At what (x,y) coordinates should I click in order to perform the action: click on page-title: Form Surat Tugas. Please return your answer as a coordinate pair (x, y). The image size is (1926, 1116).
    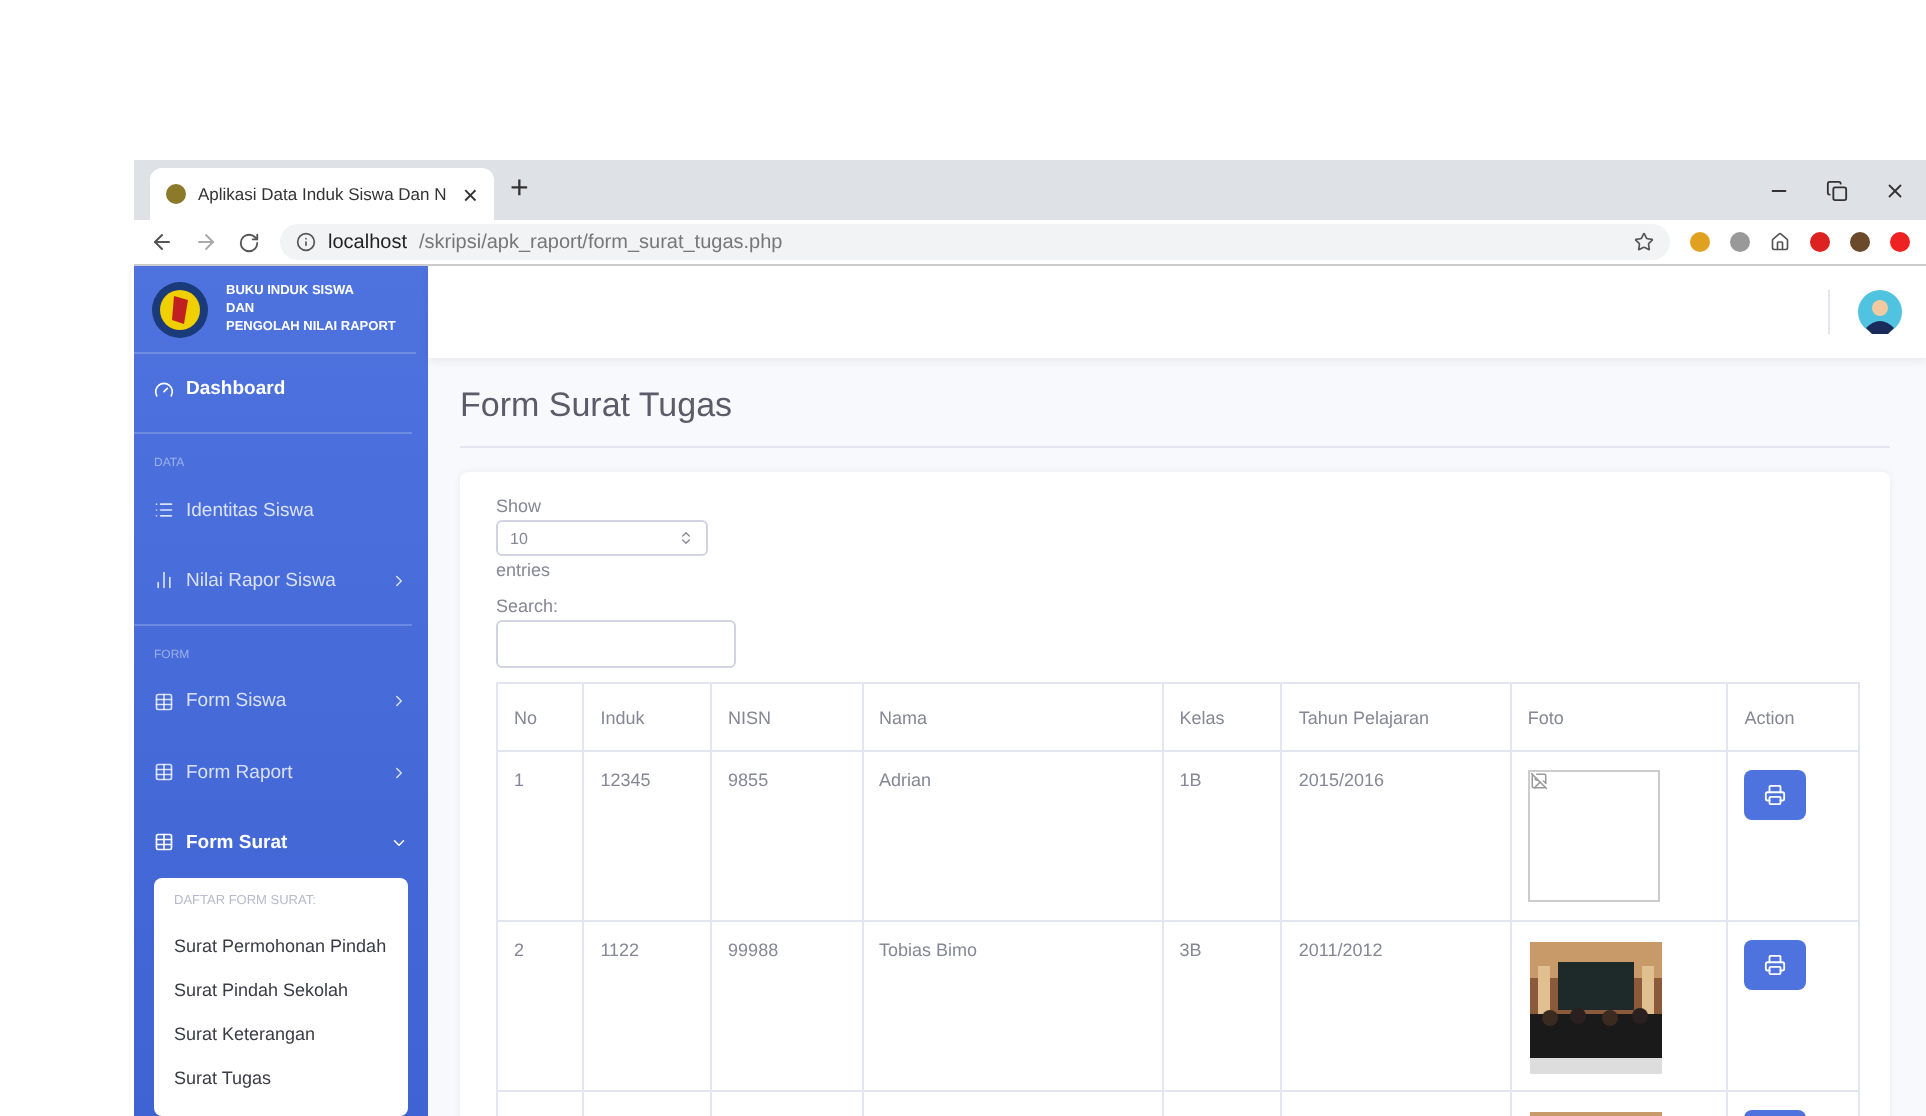
    Looking at the image, I should click on (1175, 417).